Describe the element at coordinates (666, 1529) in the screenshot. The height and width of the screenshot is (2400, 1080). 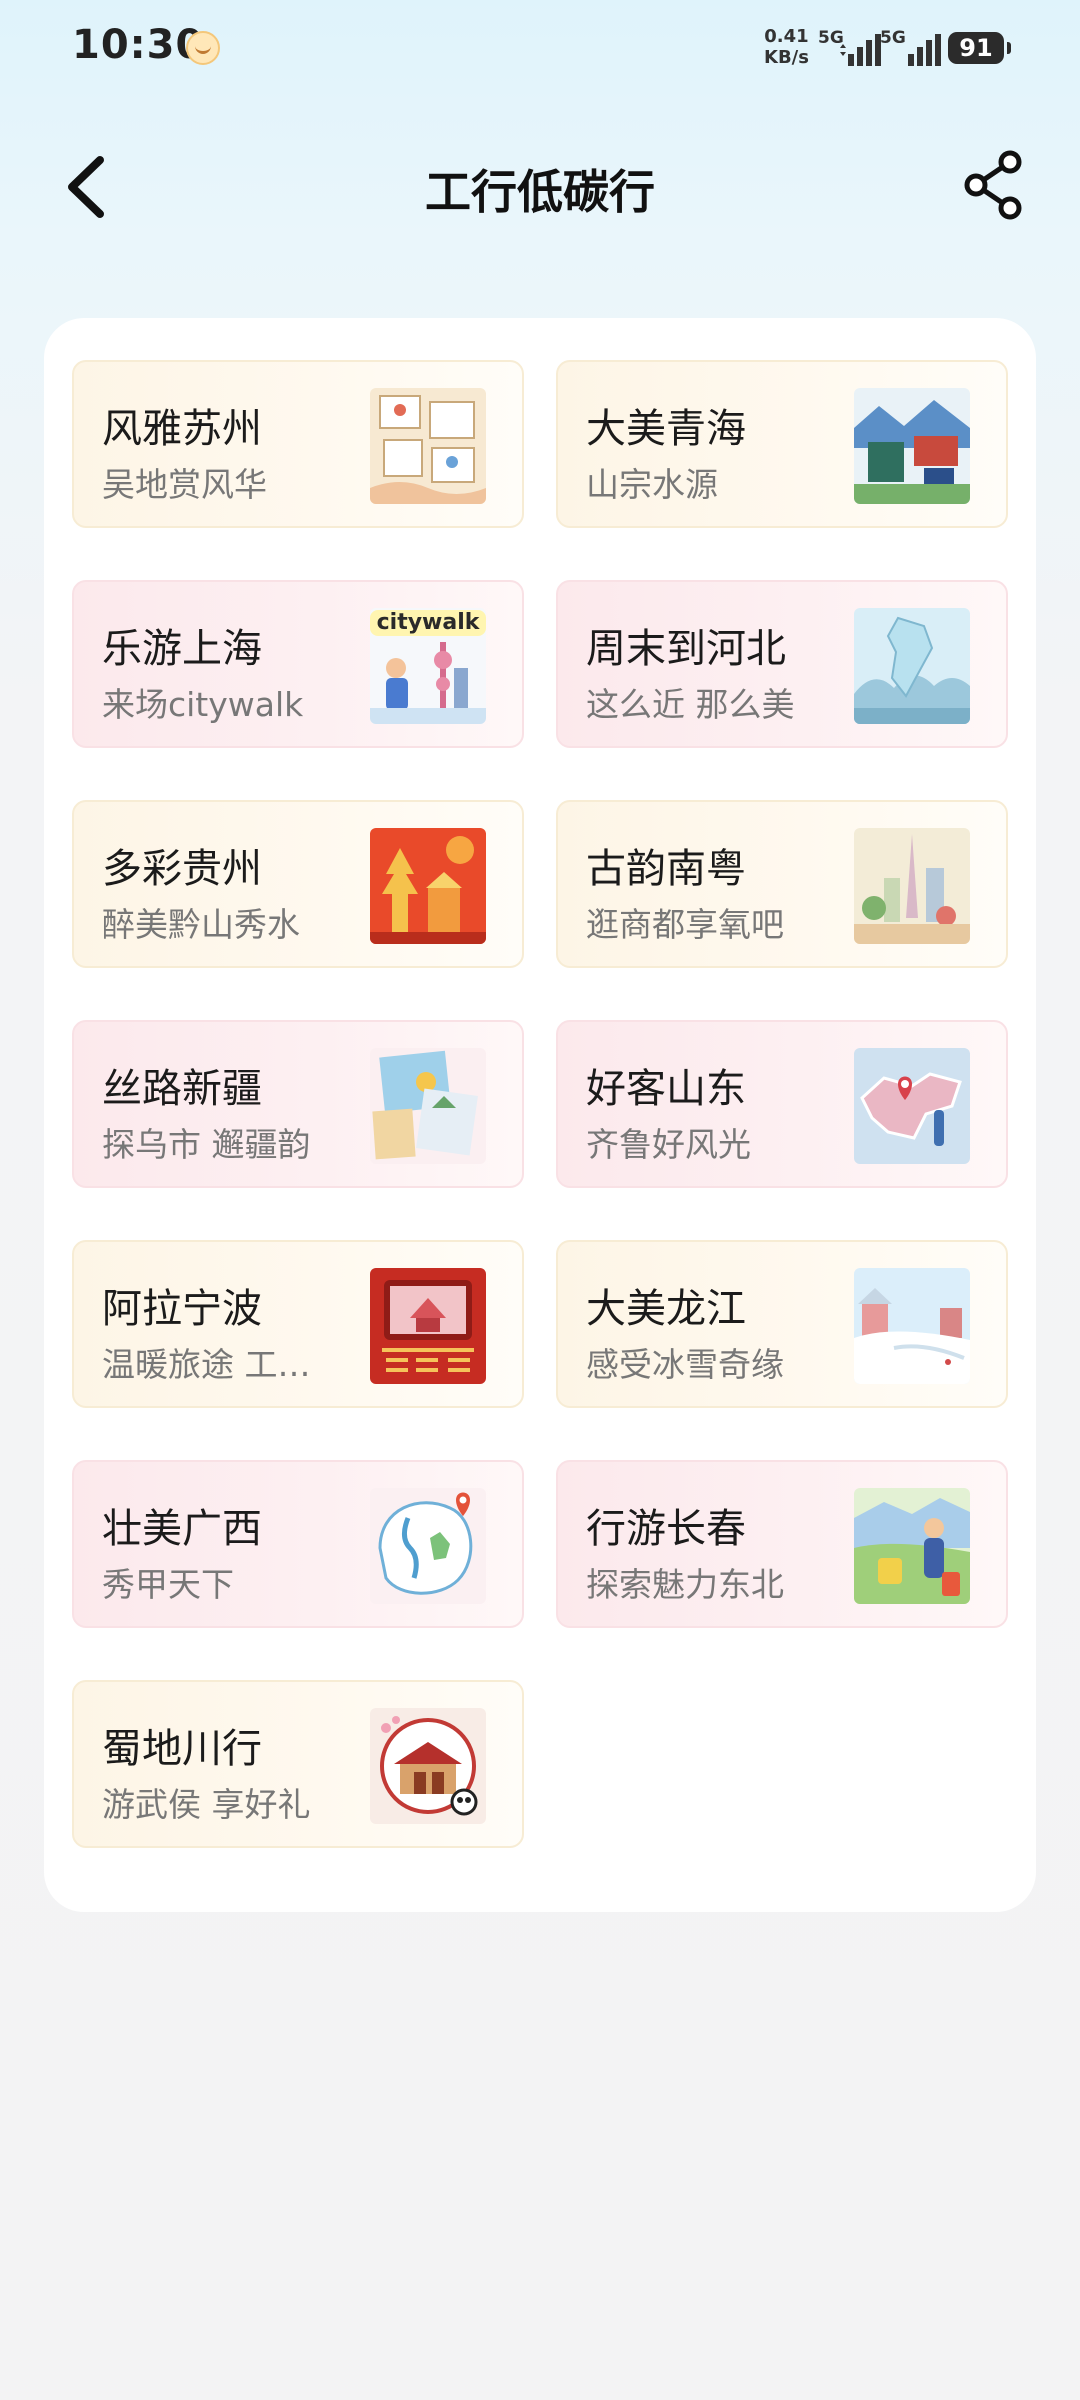
I see `card-title: 行游长春` at that location.